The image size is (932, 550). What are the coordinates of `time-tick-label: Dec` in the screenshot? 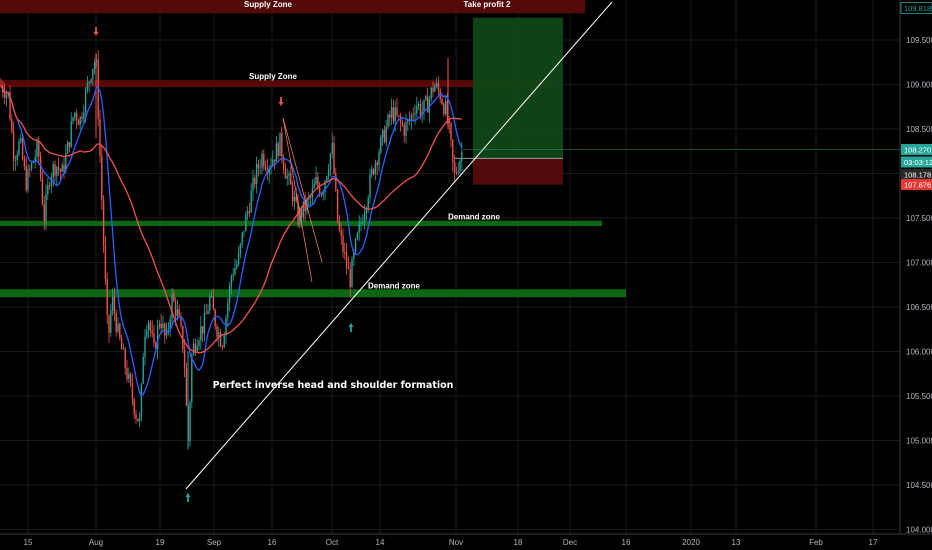 It's located at (570, 542).